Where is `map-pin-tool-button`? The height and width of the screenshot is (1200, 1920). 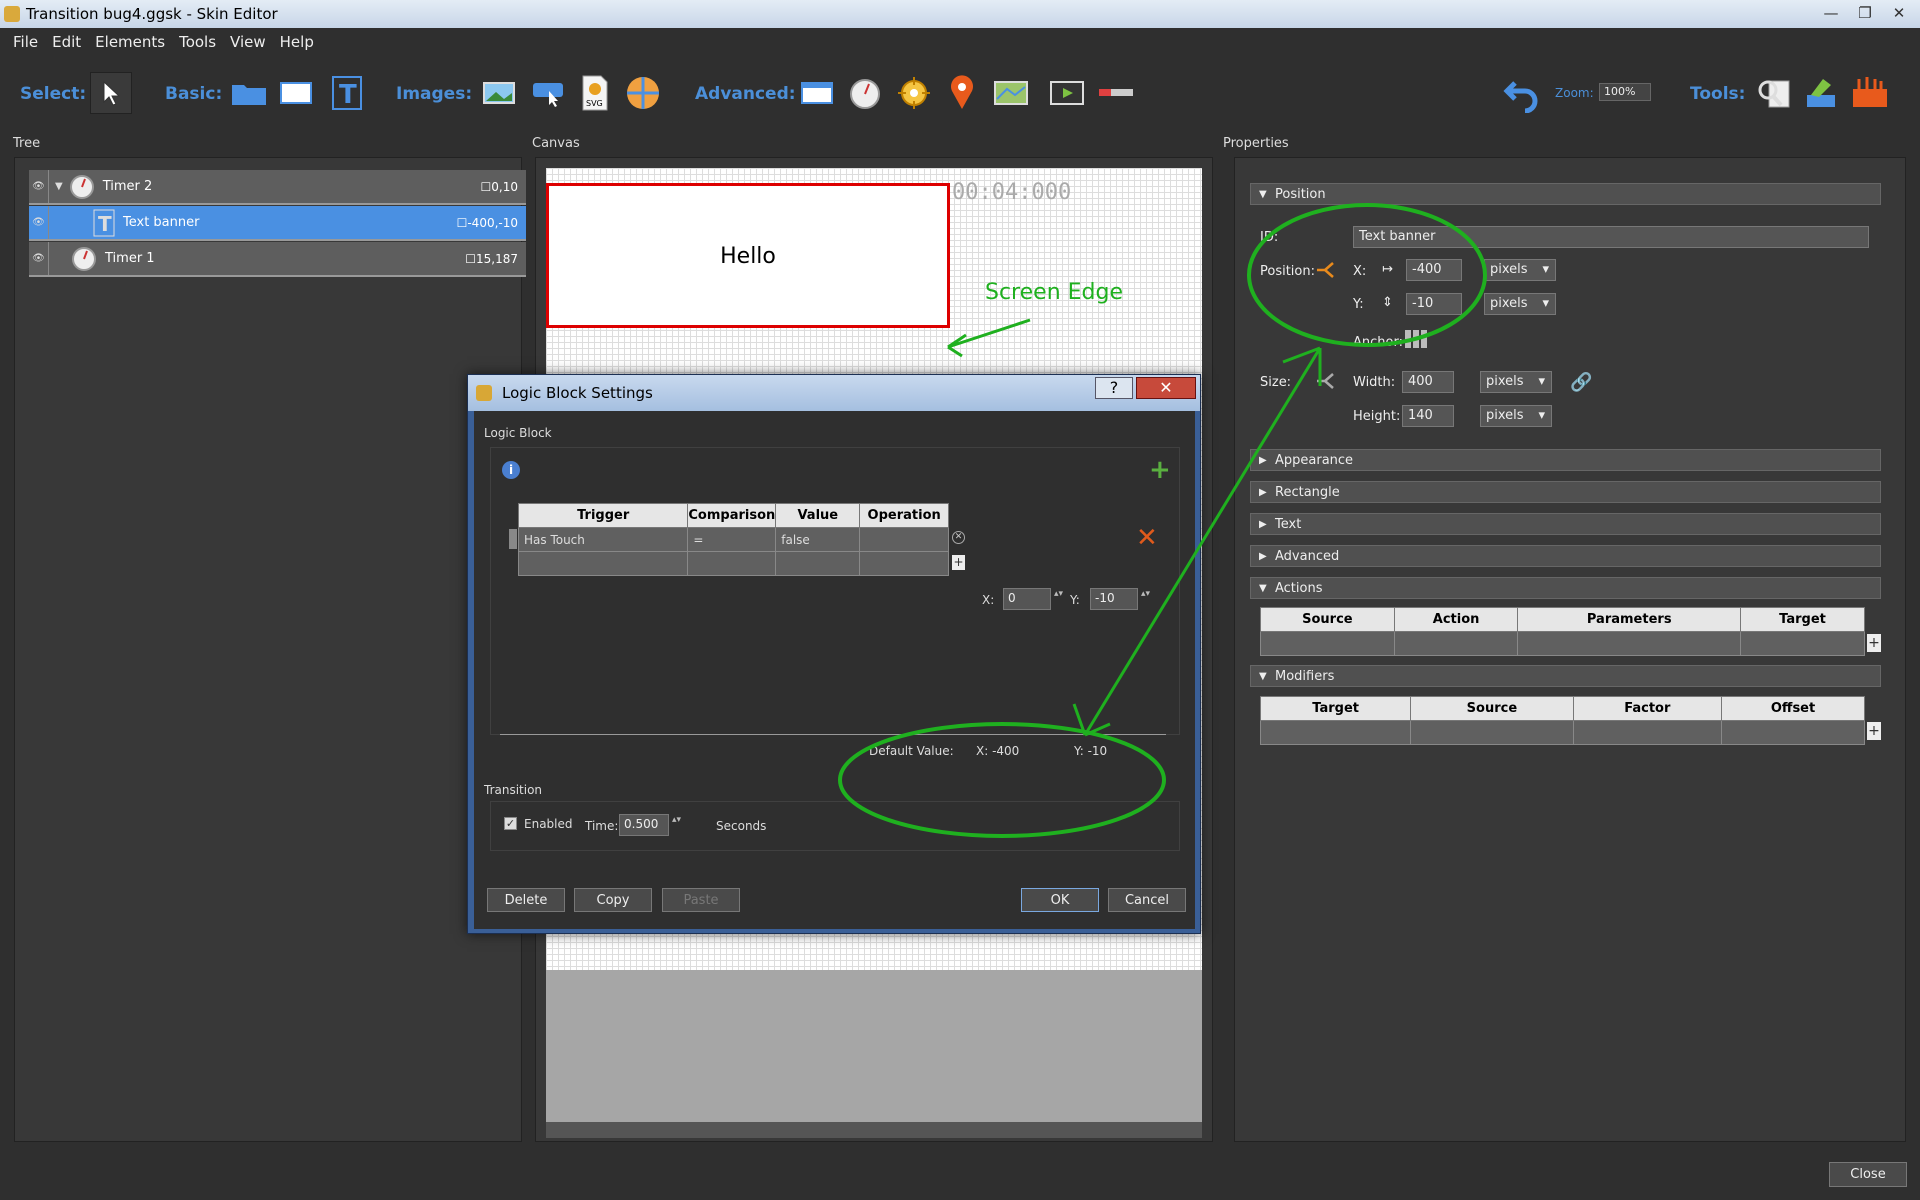 map-pin-tool-button is located at coordinates (962, 93).